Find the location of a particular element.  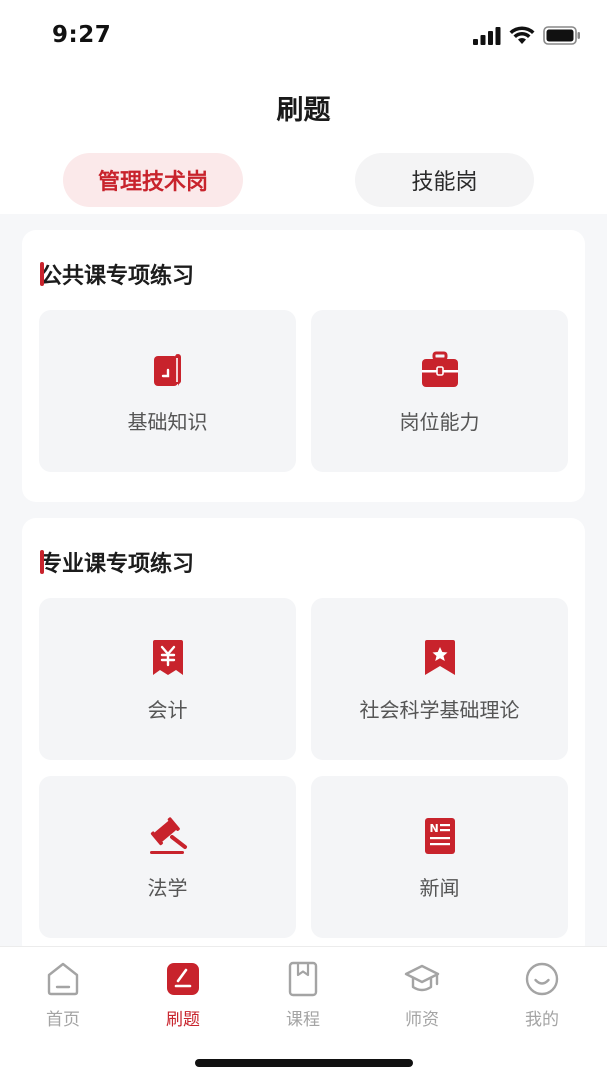

tile-position-ability: 岗位能力 is located at coordinates (439, 391).